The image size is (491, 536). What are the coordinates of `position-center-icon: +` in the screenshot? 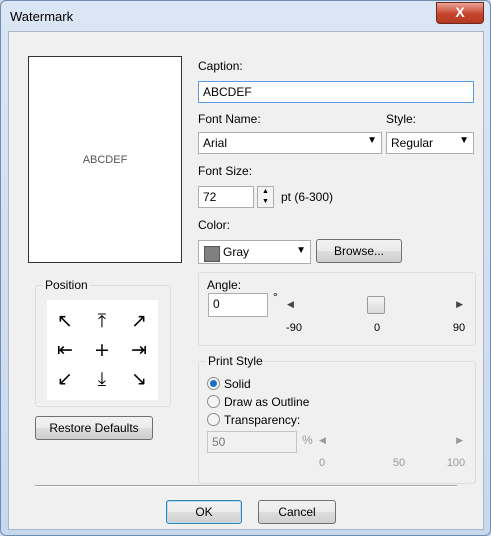 It's located at (102, 350).